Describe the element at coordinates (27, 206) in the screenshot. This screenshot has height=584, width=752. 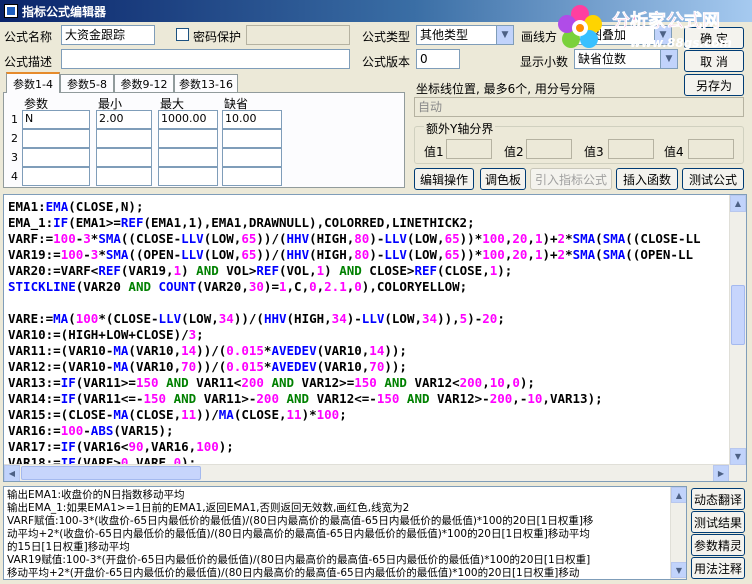
I see `code-token: EMA1:` at that location.